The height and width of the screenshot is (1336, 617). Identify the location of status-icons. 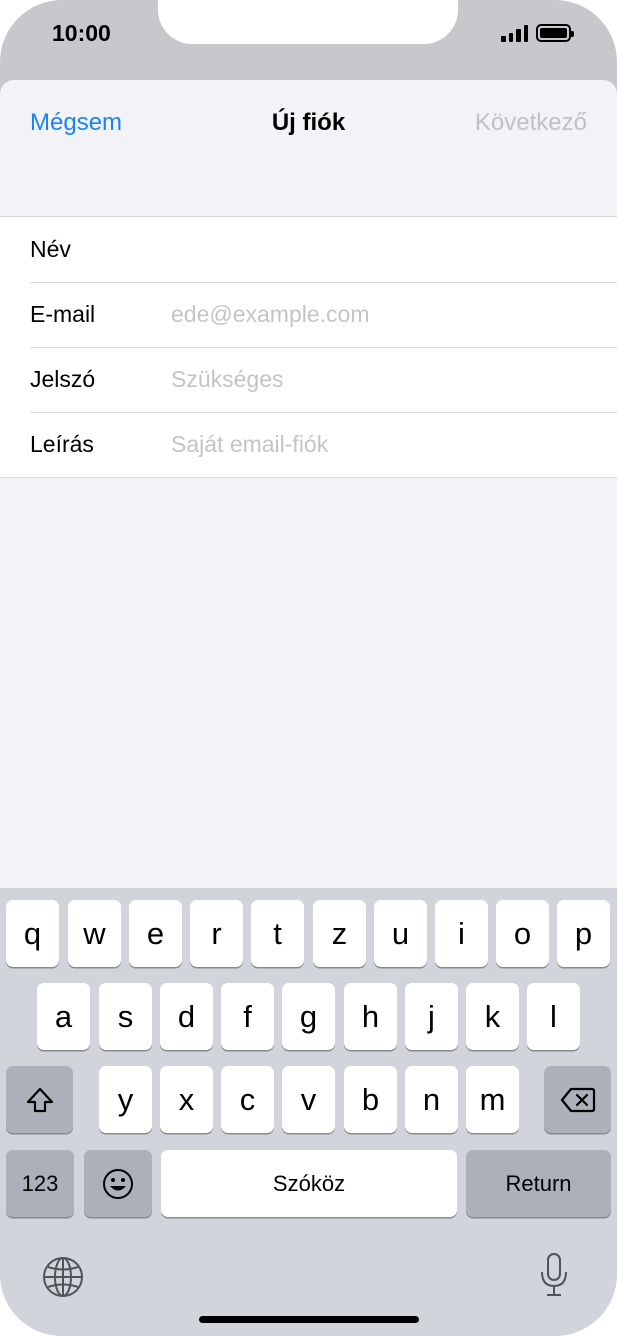
(537, 33).